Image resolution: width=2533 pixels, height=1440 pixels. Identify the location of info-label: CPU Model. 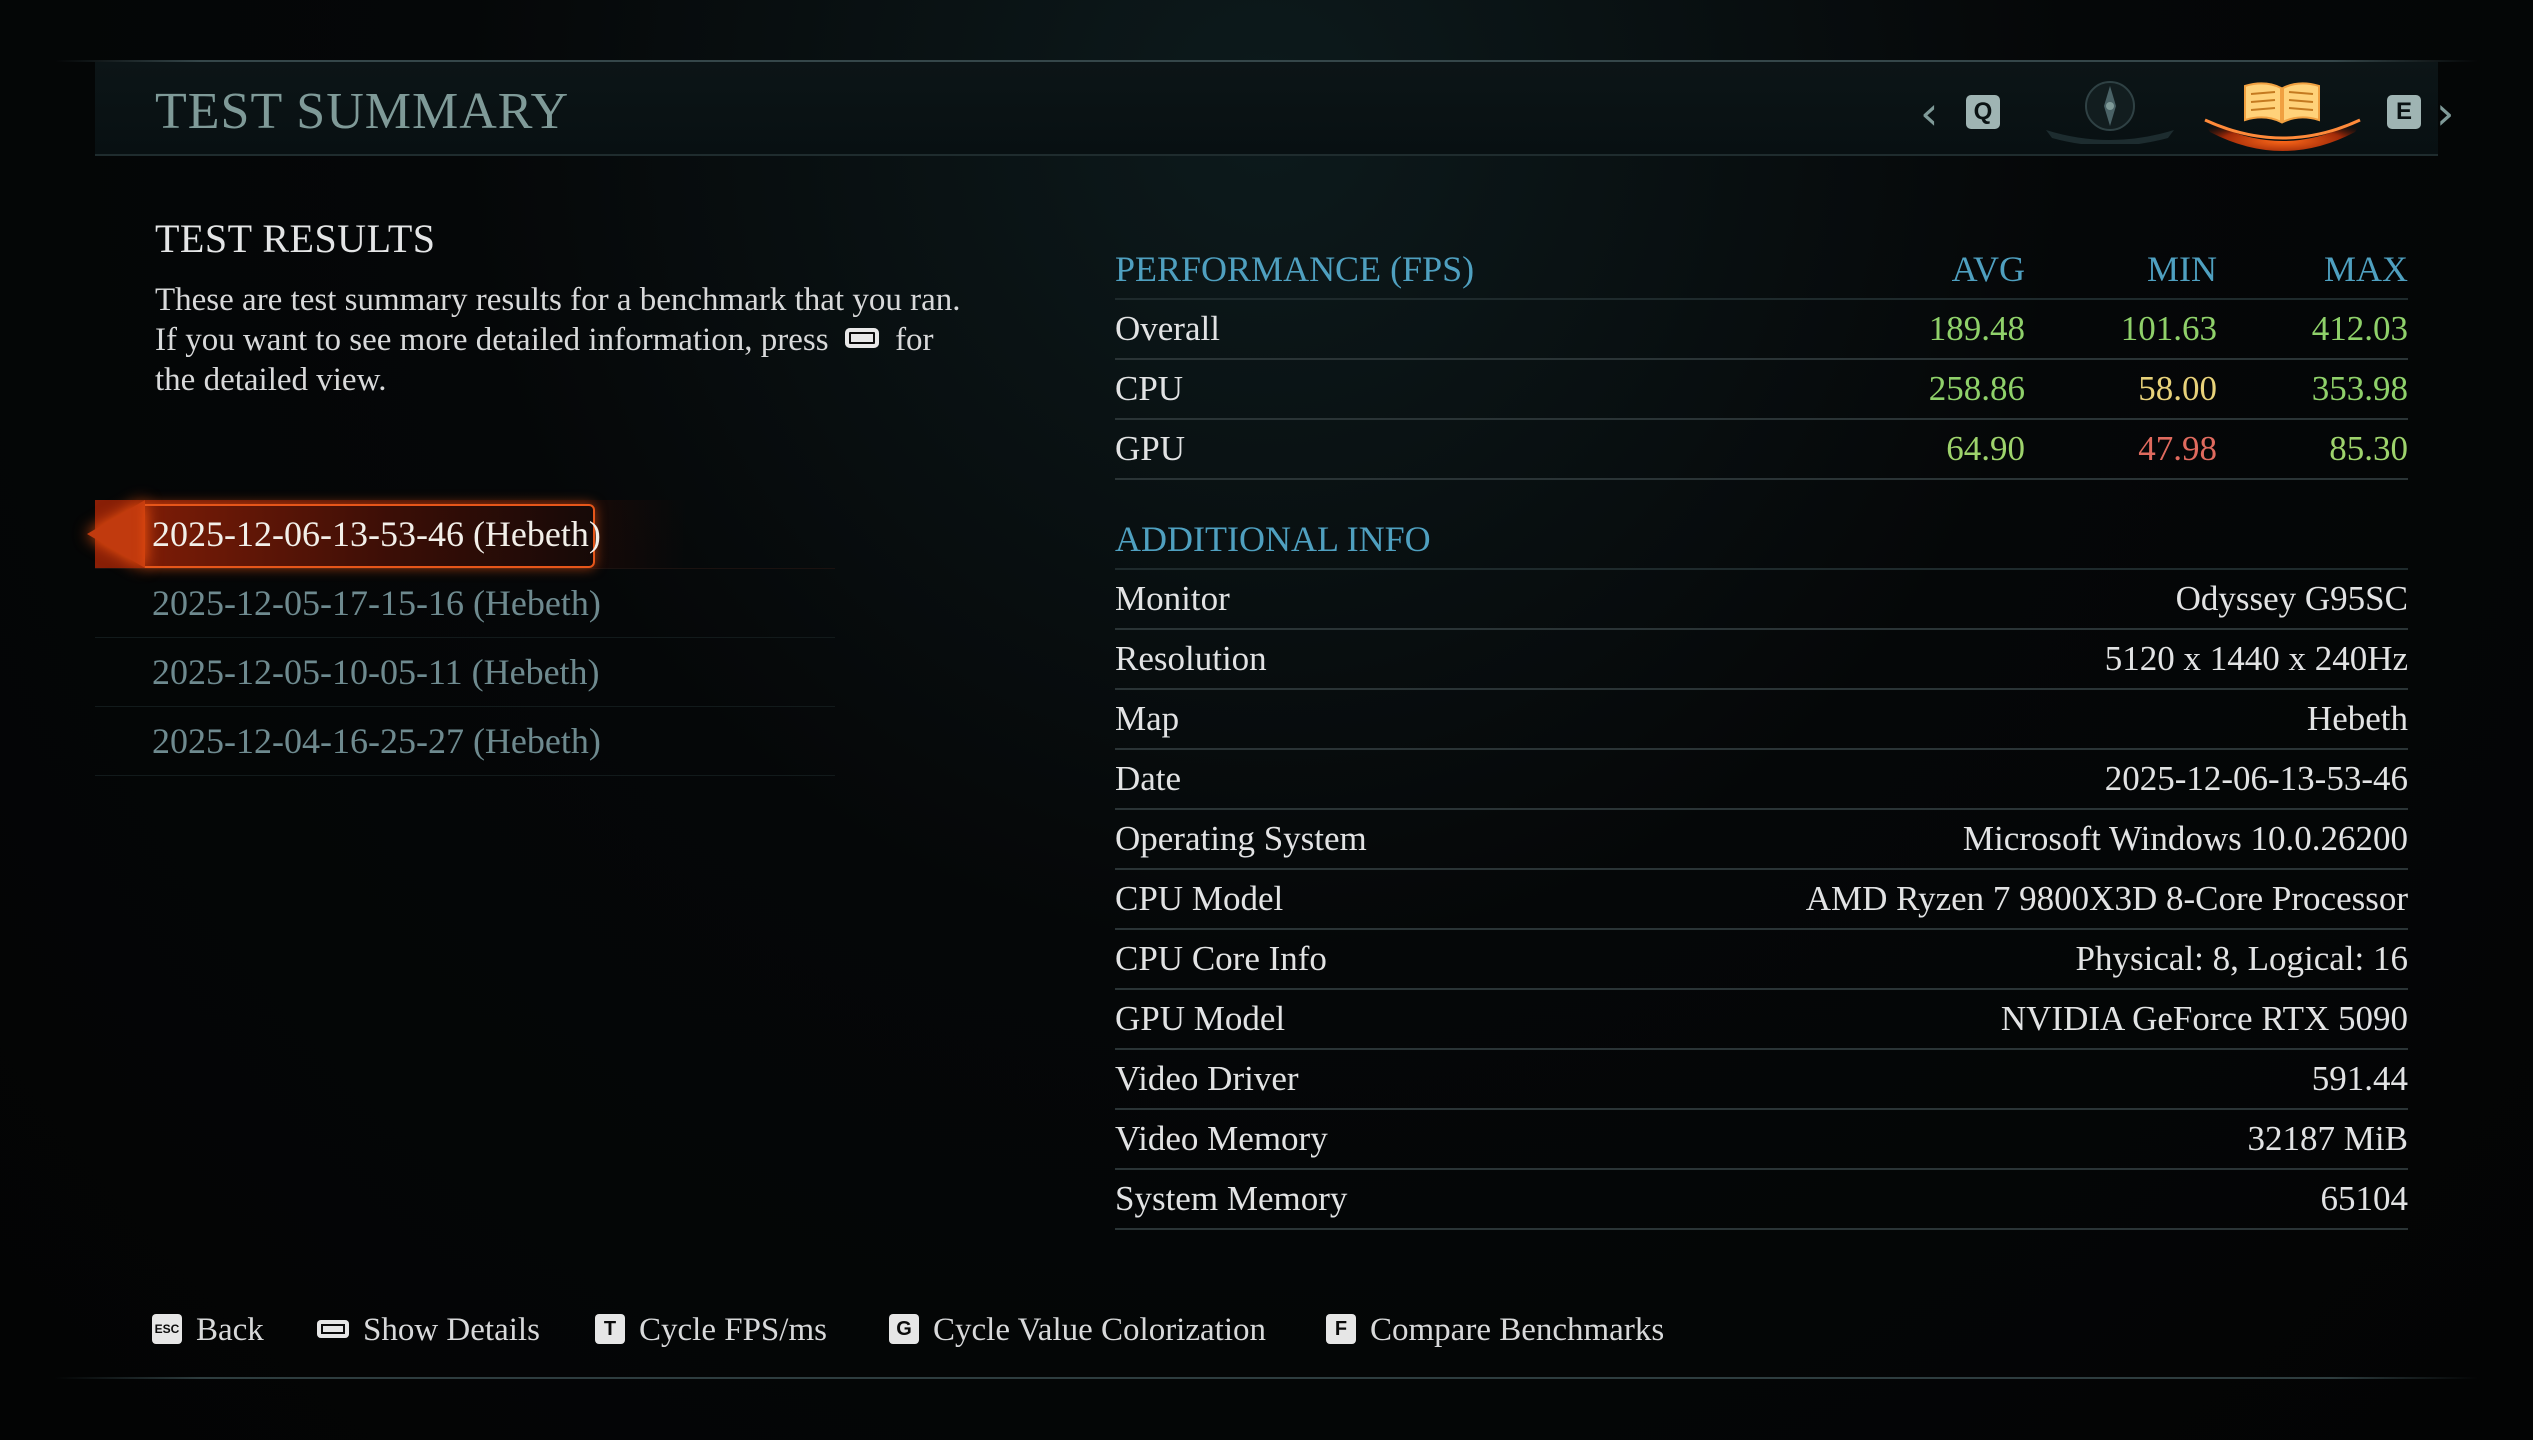
(1199, 898).